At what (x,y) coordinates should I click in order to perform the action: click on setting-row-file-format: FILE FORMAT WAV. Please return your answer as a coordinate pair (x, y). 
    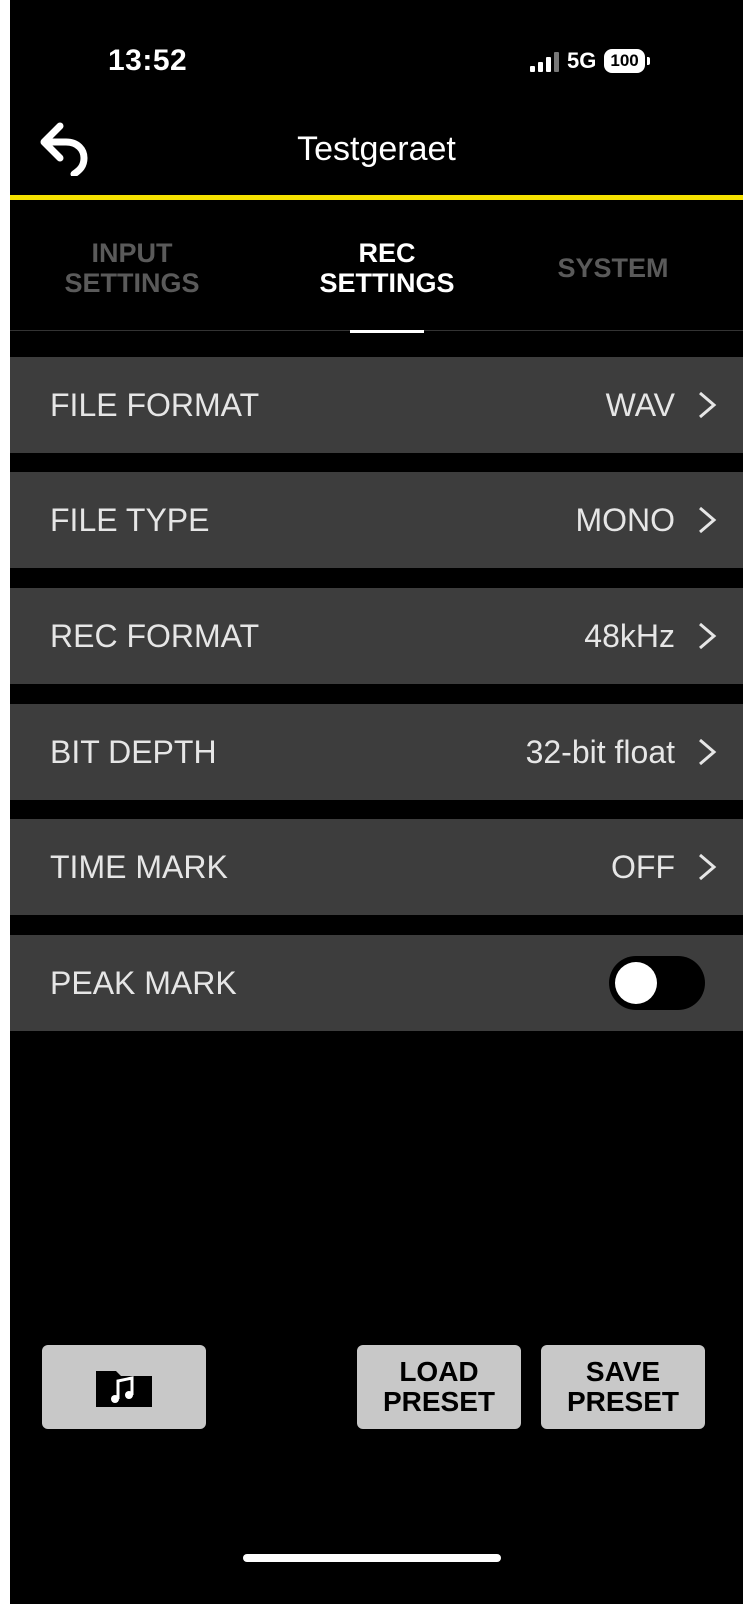
    Looking at the image, I should click on (376, 405).